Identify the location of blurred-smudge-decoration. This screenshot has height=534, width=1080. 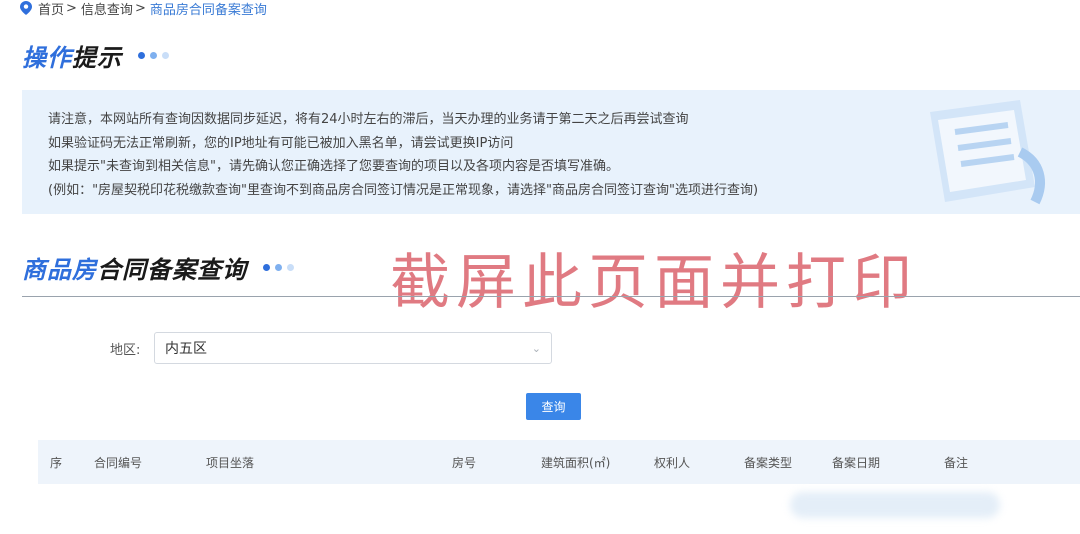
(895, 505).